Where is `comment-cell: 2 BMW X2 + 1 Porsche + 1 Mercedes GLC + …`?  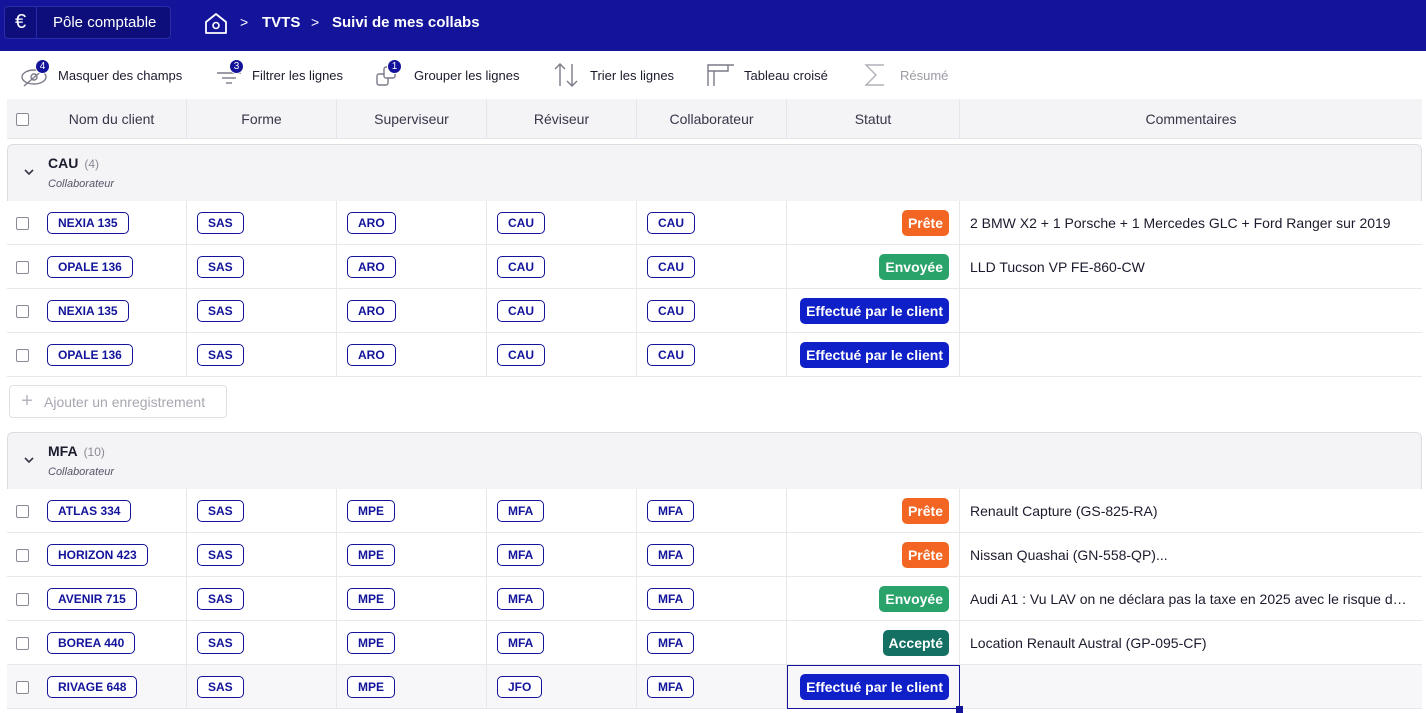 comment-cell: 2 BMW X2 + 1 Porsche + 1 Mercedes GLC + … is located at coordinates (1191, 223).